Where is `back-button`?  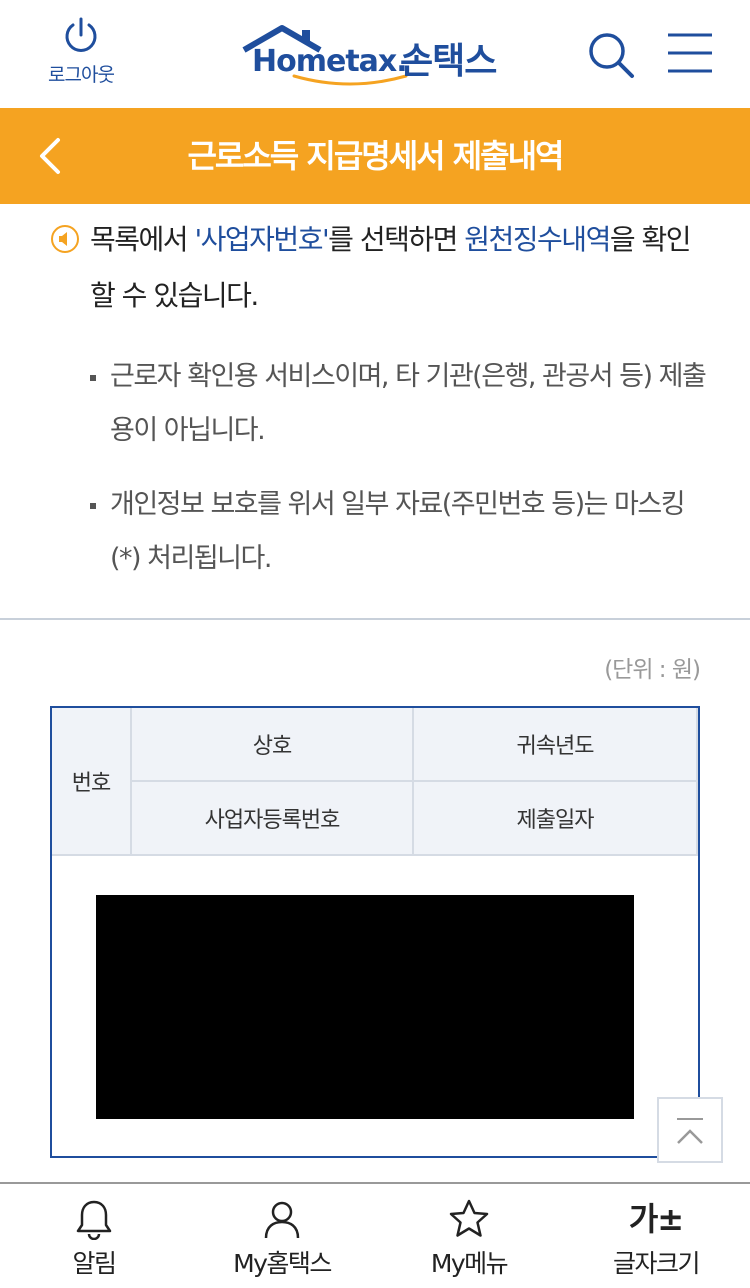
back-button is located at coordinates (52, 156).